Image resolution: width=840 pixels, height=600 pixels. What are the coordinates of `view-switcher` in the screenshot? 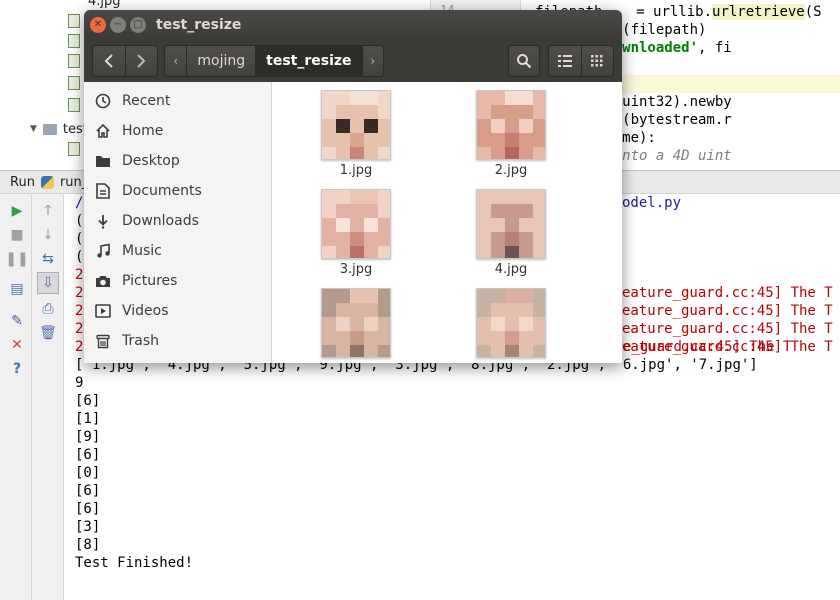 It's located at (581, 61).